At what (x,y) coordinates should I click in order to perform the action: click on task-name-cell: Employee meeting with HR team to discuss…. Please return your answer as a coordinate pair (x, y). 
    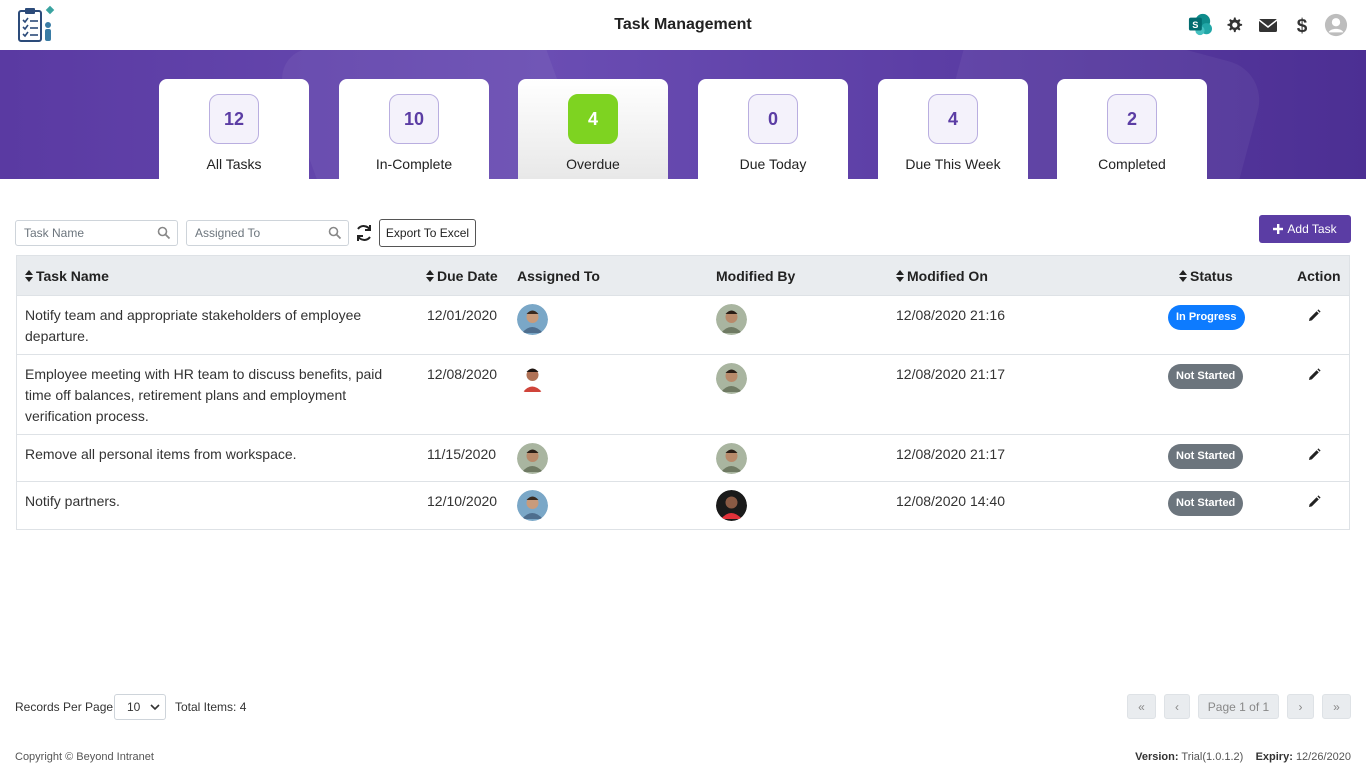
    Looking at the image, I should click on (204, 395).